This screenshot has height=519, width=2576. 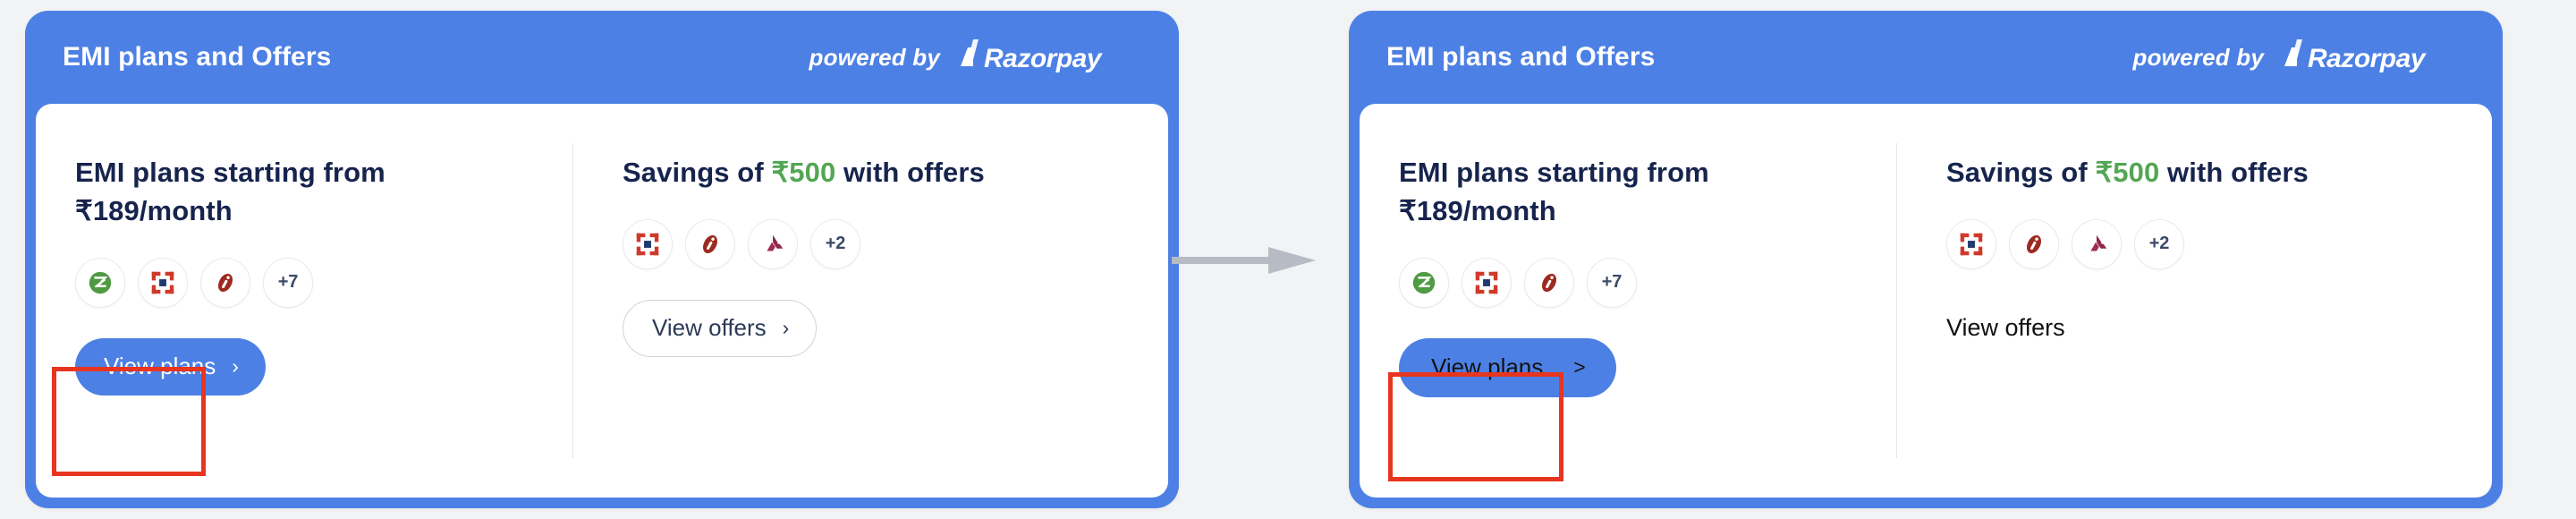 I want to click on chevron-right-icon: >, so click(x=1579, y=366).